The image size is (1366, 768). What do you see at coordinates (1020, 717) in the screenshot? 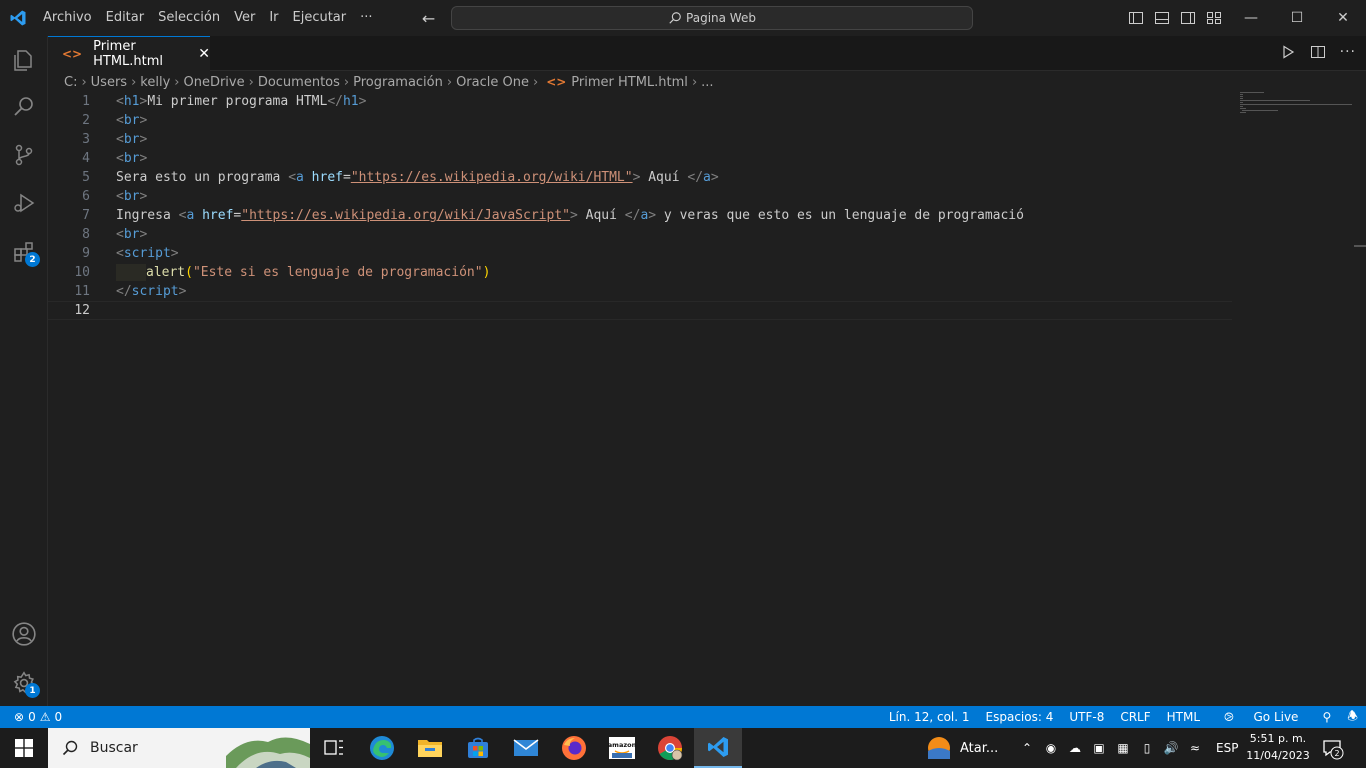
I see `indentation: Espacios: 4` at bounding box center [1020, 717].